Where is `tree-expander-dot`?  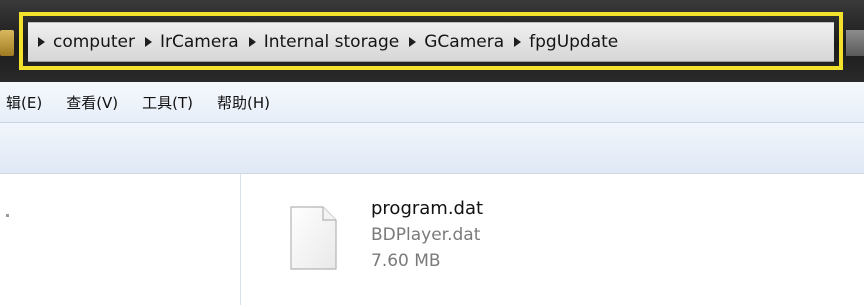
tree-expander-dot is located at coordinates (7, 215).